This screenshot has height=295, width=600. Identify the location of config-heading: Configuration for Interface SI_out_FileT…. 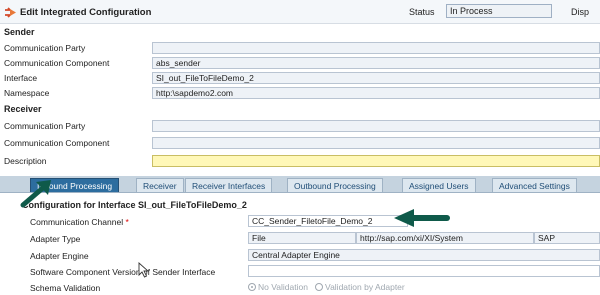
(134, 205).